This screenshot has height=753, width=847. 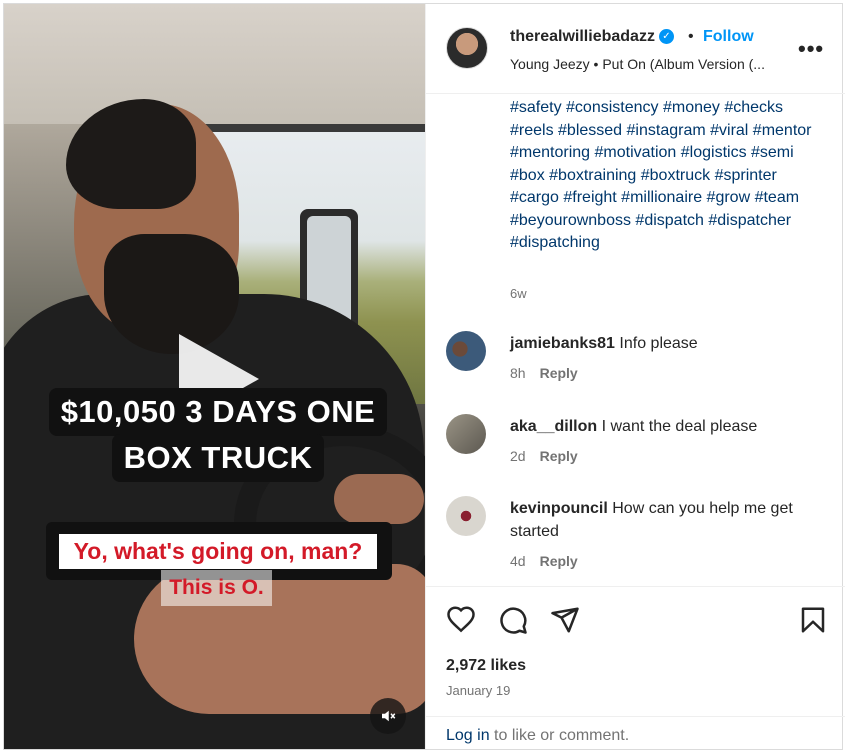 I want to click on bookmark-icon, so click(x=814, y=621).